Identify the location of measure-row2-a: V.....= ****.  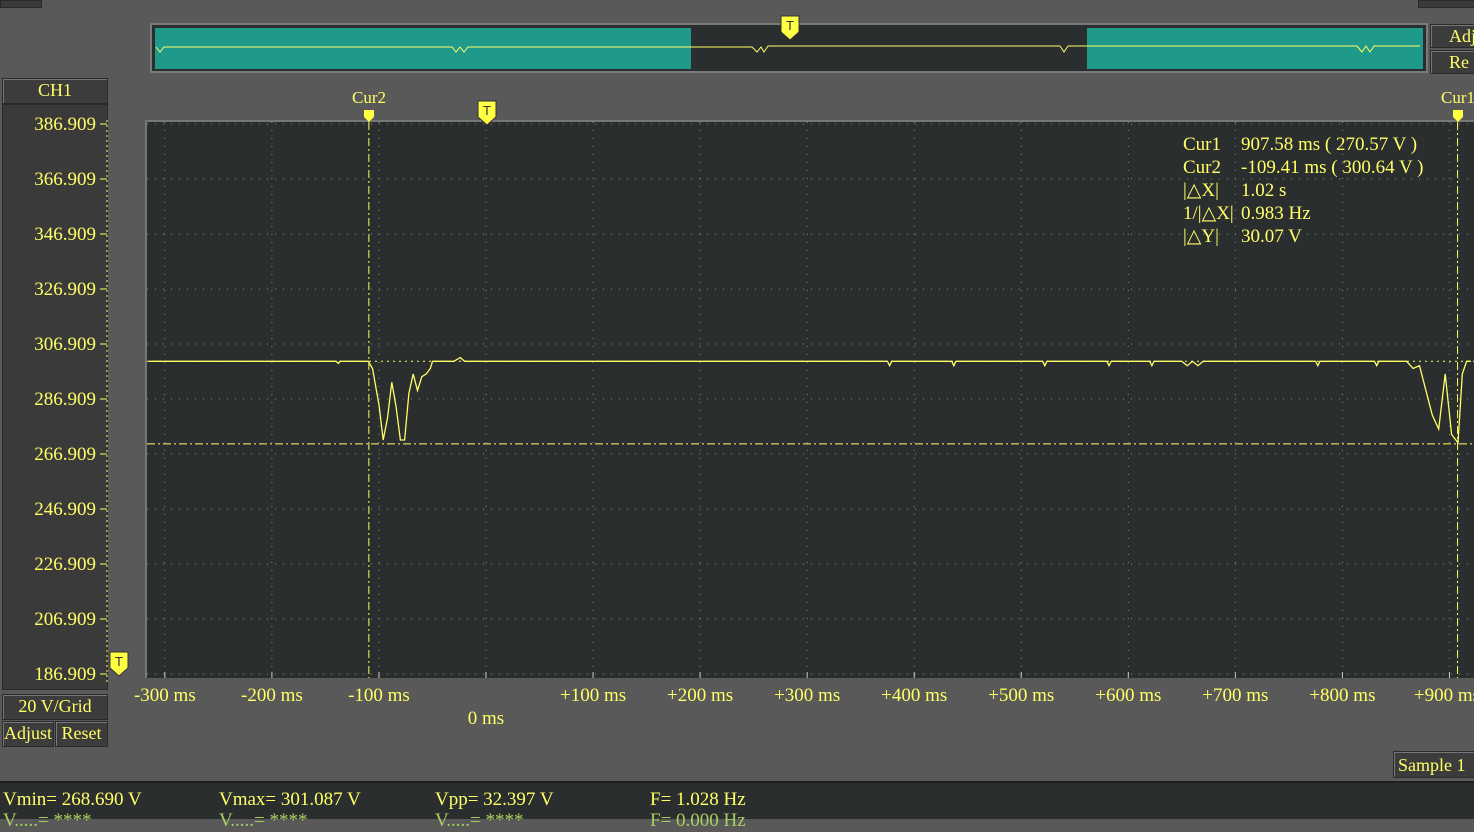
(47, 820).